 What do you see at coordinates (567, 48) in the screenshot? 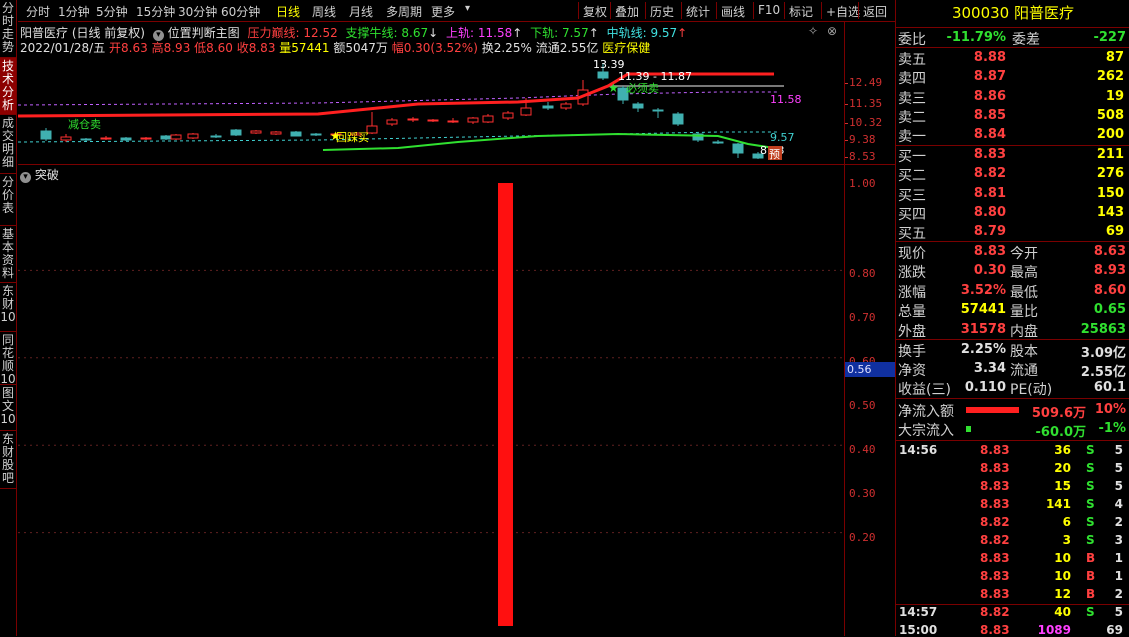
I see `bar-float: 流通2.55亿` at bounding box center [567, 48].